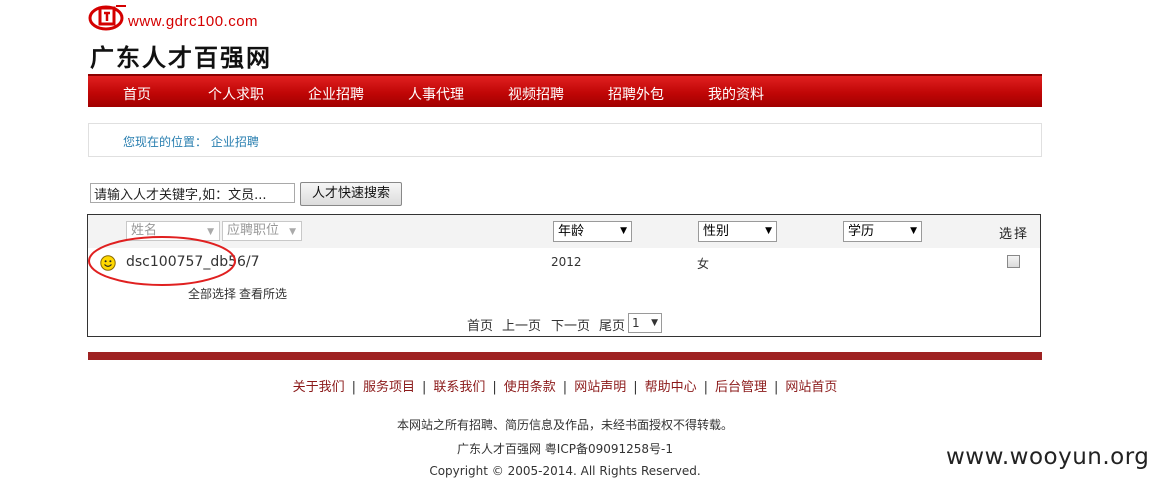  What do you see at coordinates (137, 94) in the screenshot?
I see `nav-item-home: 首页` at bounding box center [137, 94].